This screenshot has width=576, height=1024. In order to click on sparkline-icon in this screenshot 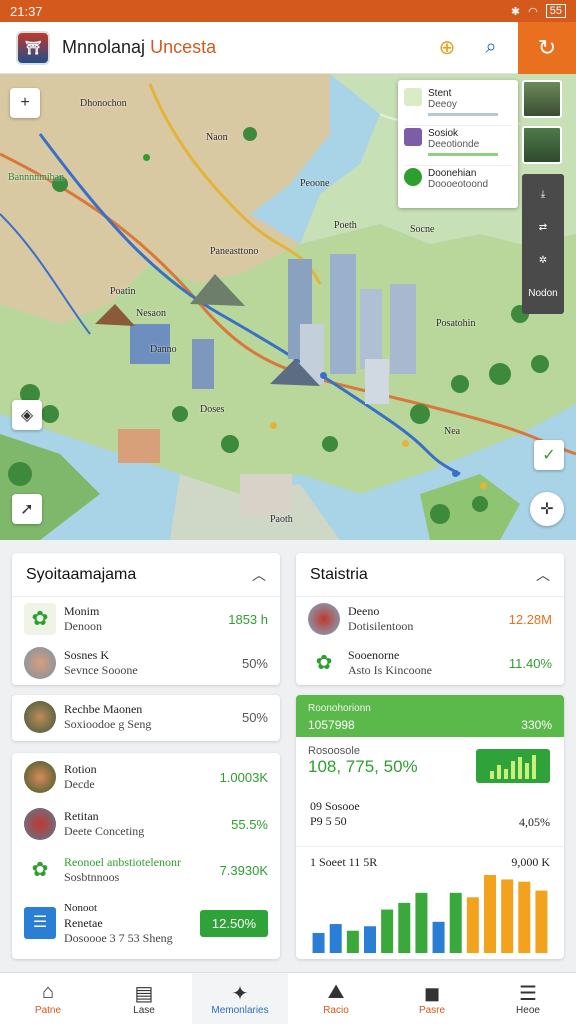, I will do `click(513, 766)`.